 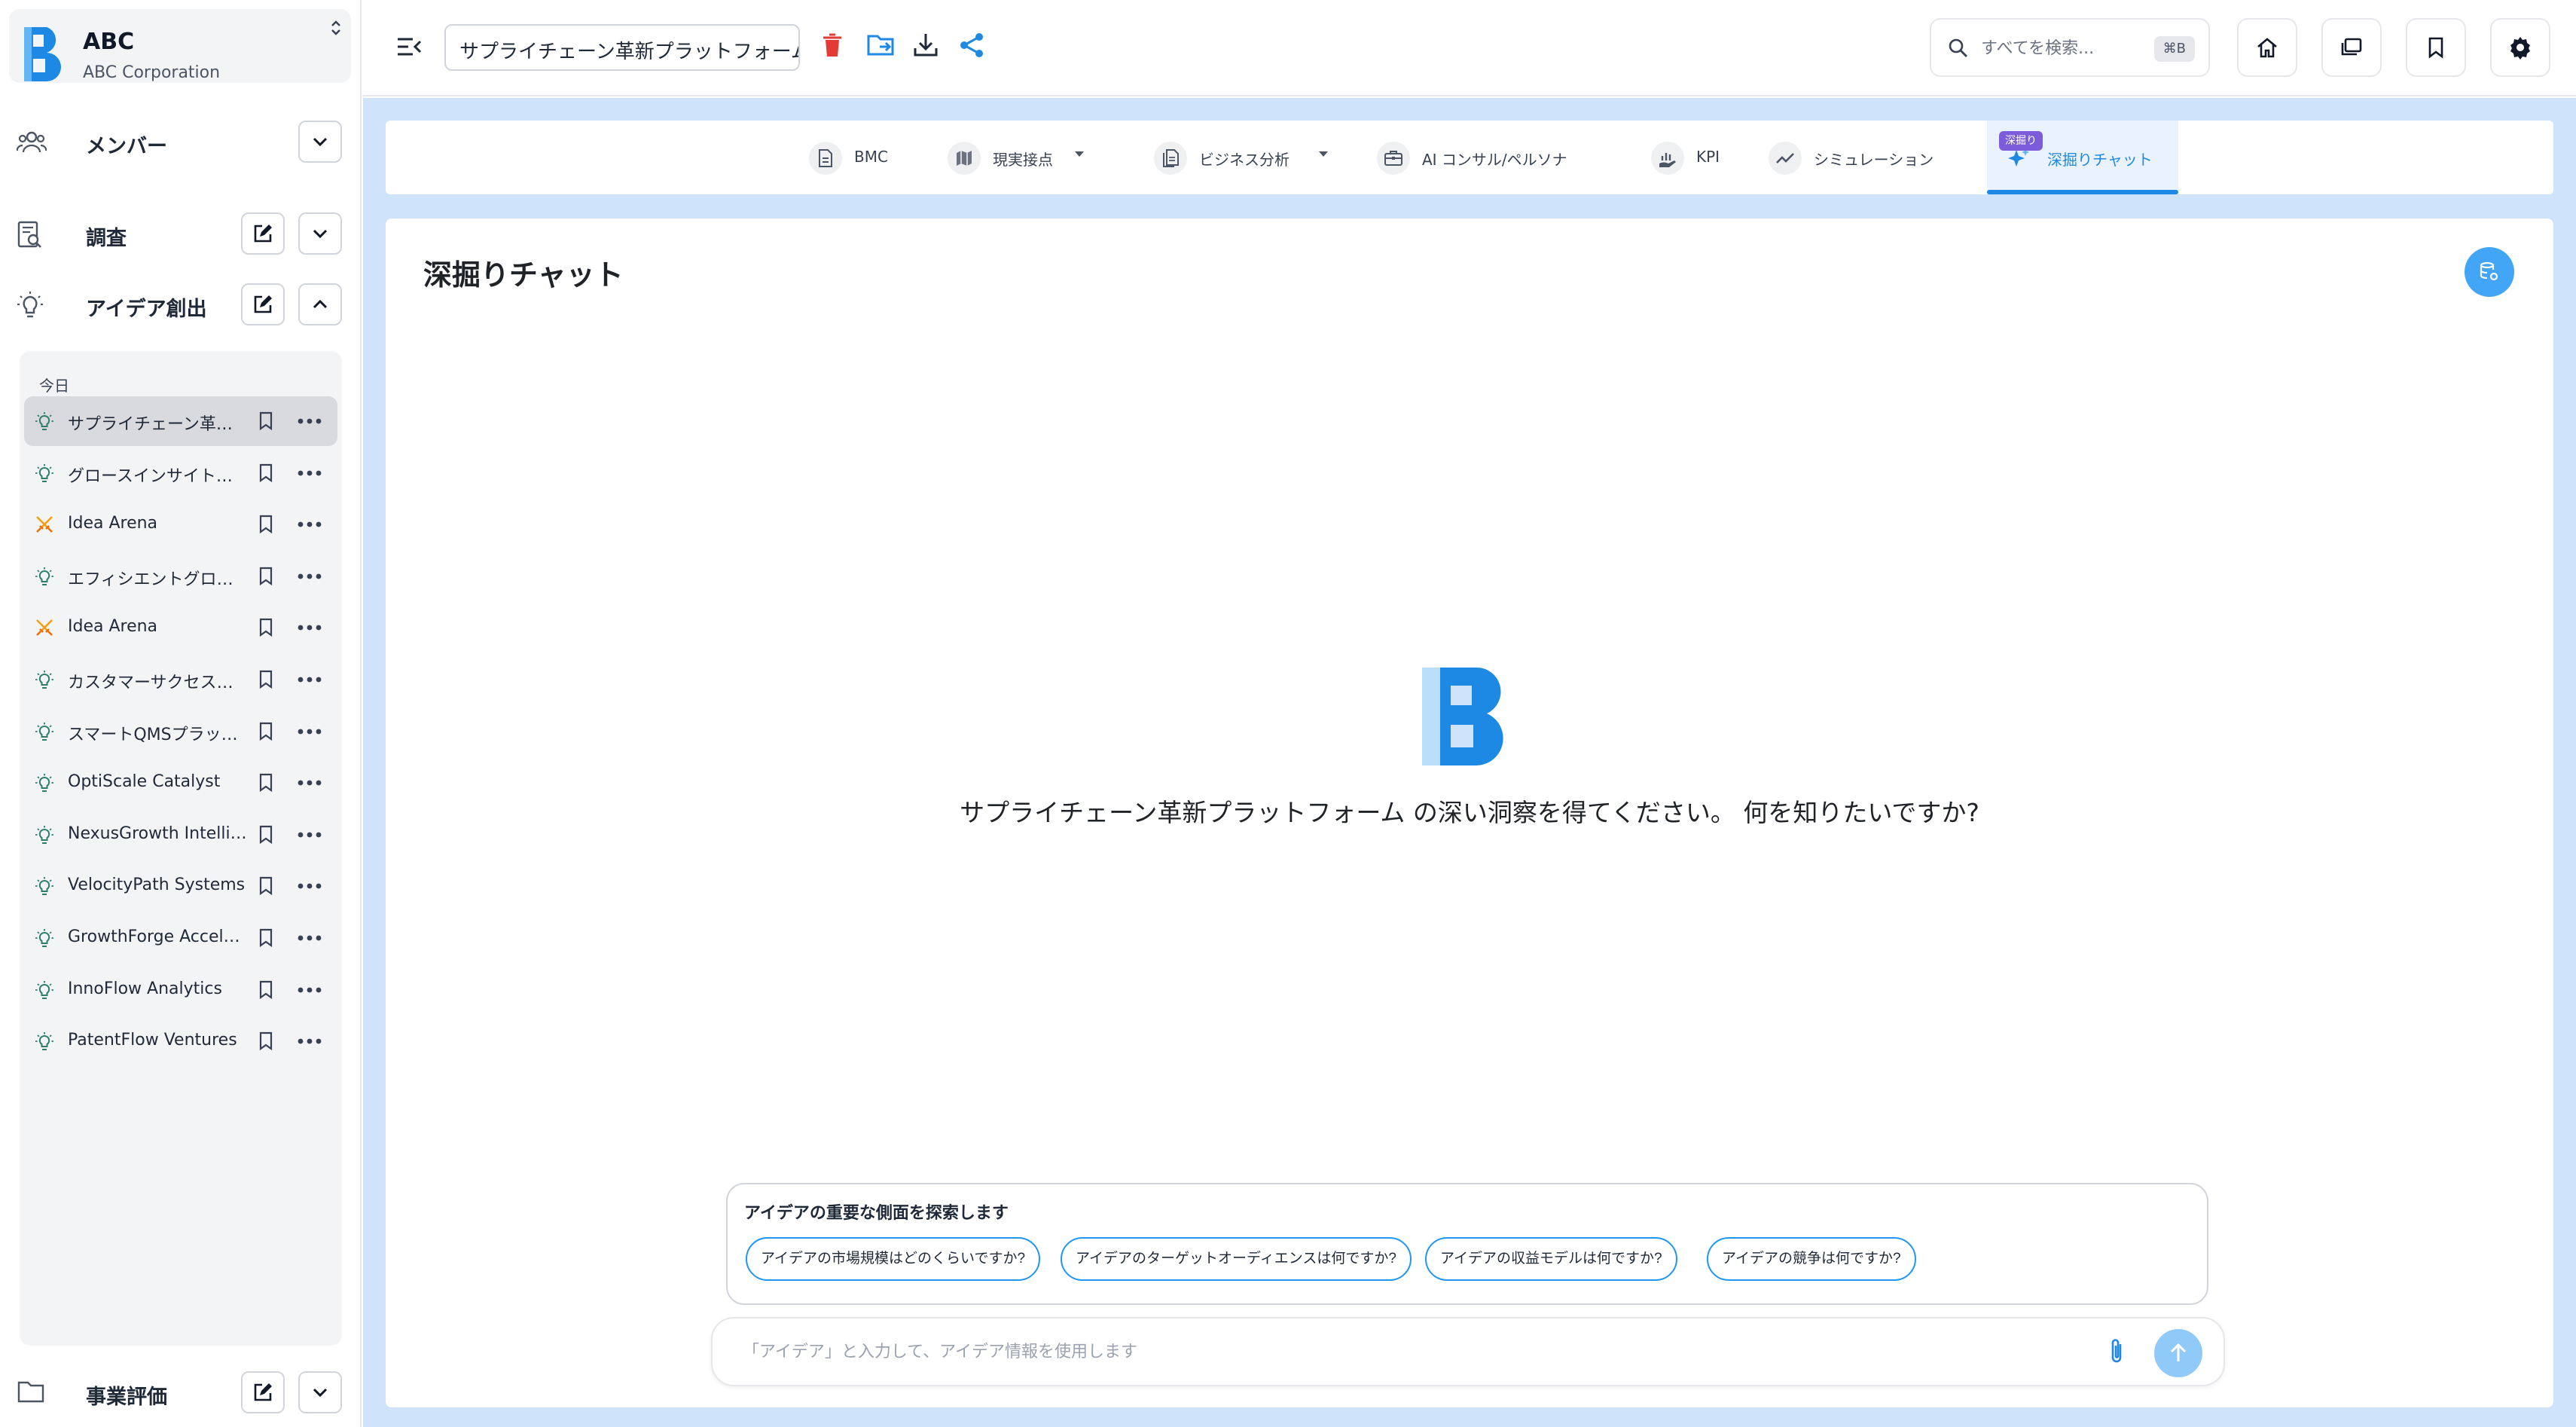 What do you see at coordinates (181, 886) in the screenshot?
I see `history-item: VelocityPath Systems` at bounding box center [181, 886].